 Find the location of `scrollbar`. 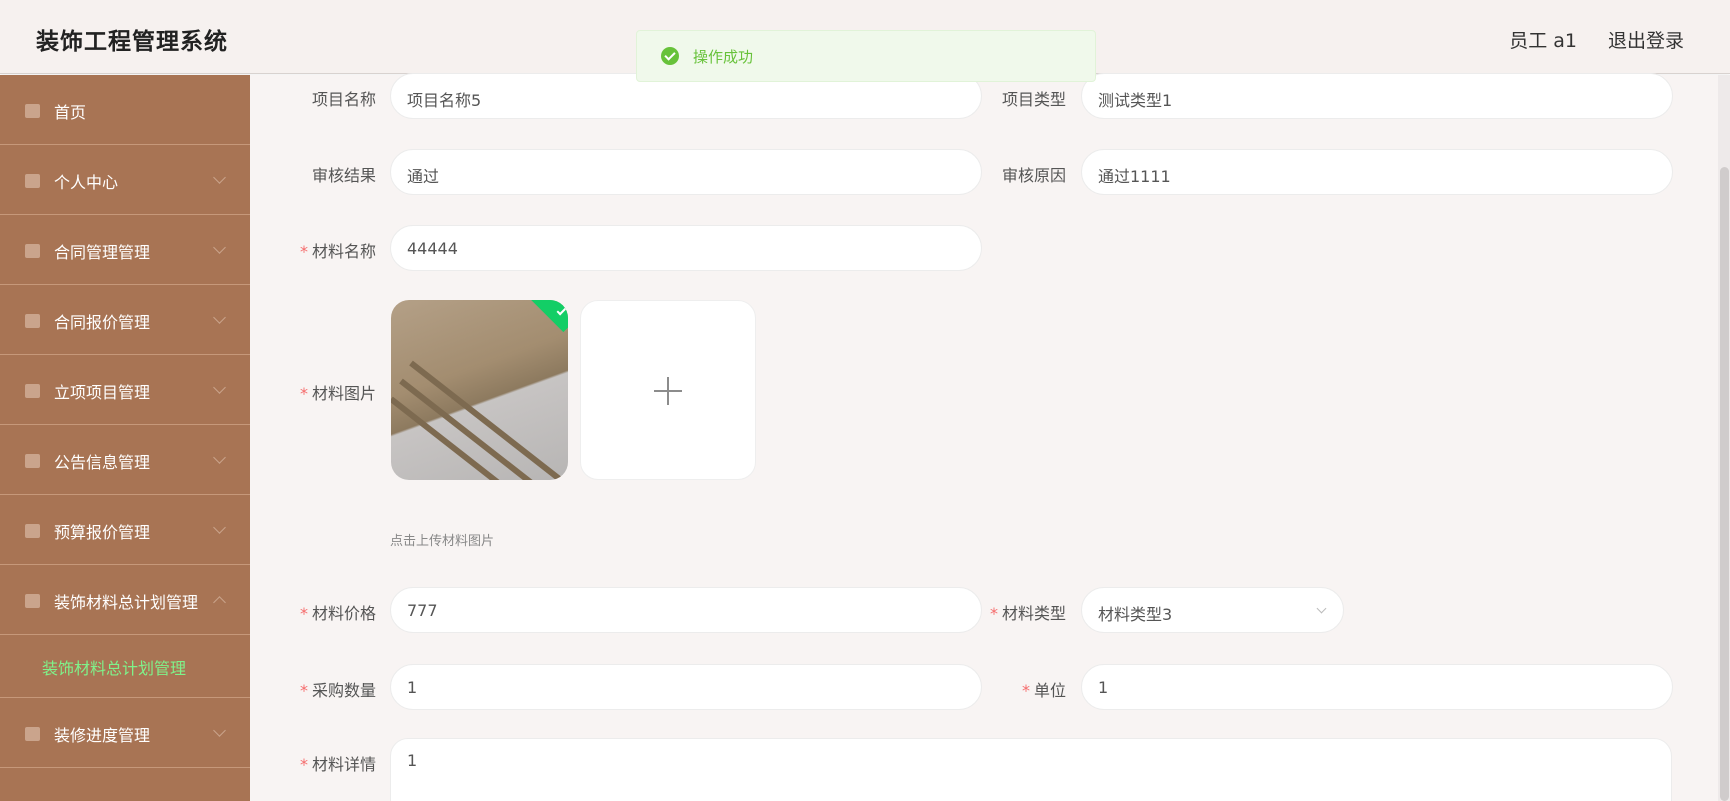

scrollbar is located at coordinates (1724, 438).